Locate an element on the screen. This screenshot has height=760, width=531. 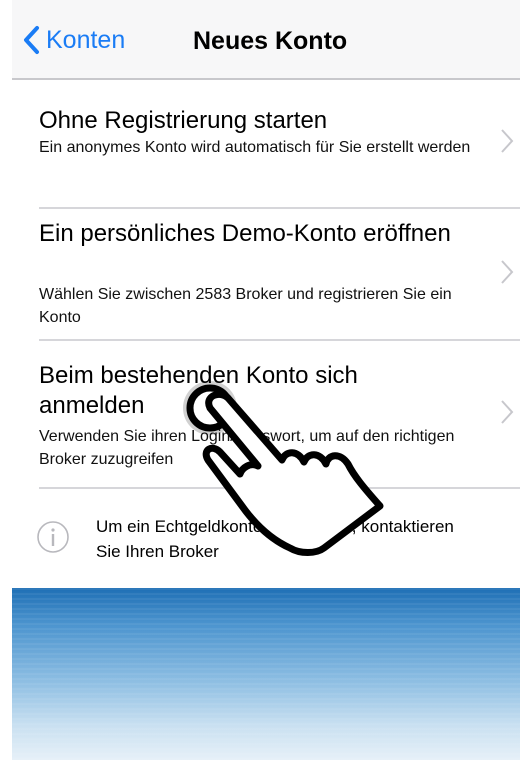
list-item-title: Beim bestehenden Konto sich anmelden is located at coordinates (198, 390).